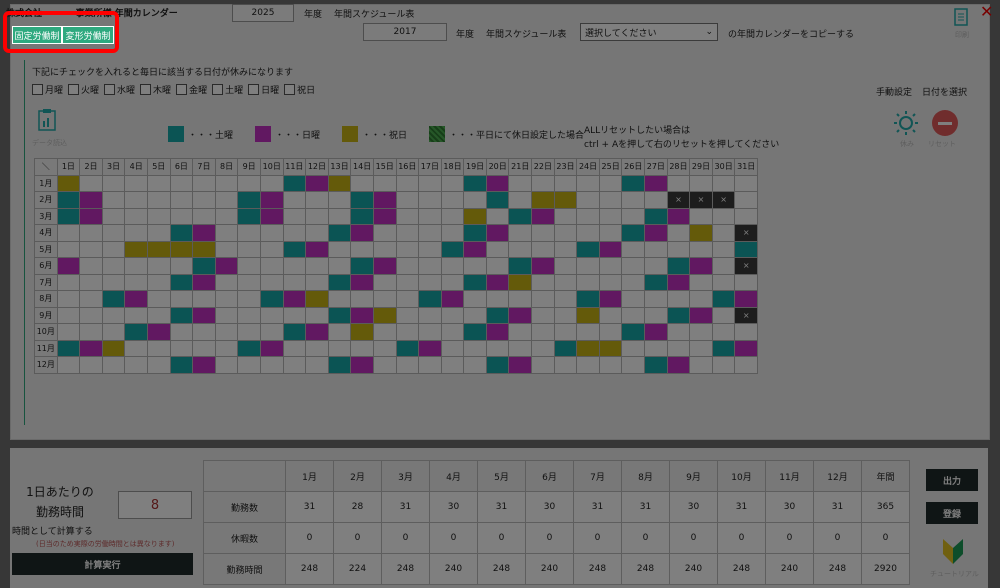  I want to click on print-icon, so click(962, 18).